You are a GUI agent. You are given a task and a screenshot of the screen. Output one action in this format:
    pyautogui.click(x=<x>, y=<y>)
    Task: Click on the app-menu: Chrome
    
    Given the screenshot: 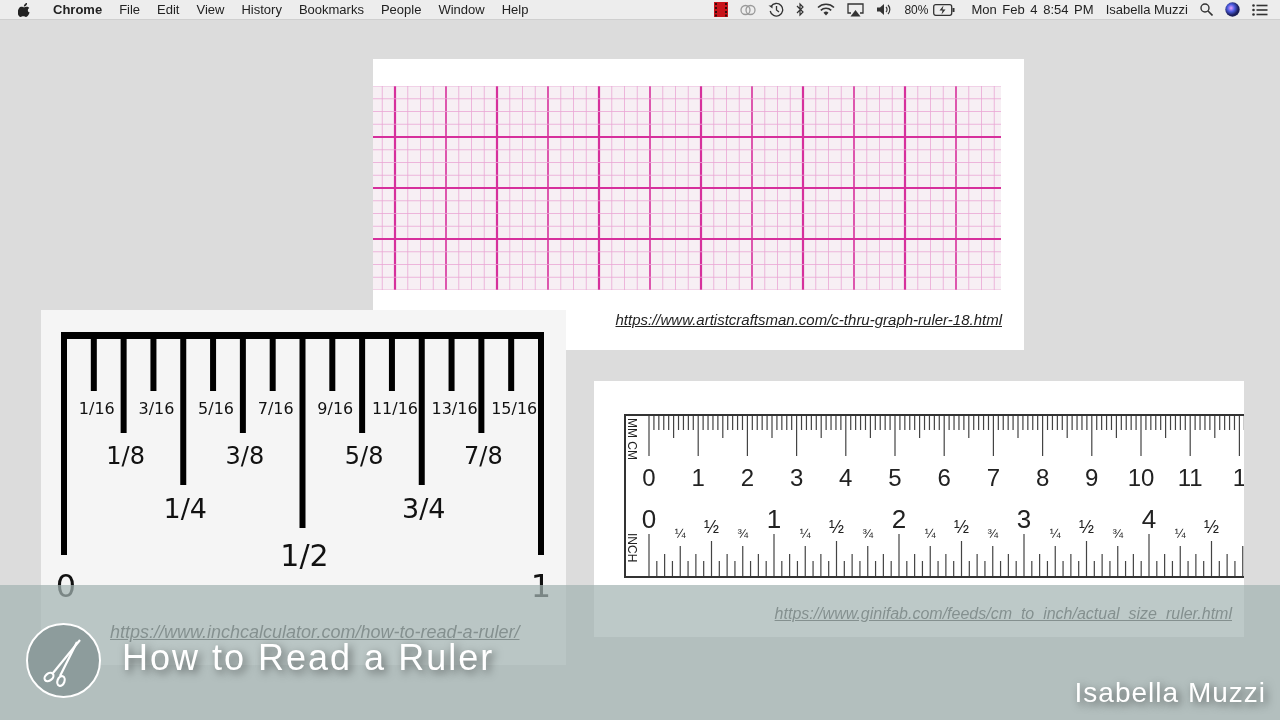 What is the action you would take?
    pyautogui.click(x=78, y=9)
    